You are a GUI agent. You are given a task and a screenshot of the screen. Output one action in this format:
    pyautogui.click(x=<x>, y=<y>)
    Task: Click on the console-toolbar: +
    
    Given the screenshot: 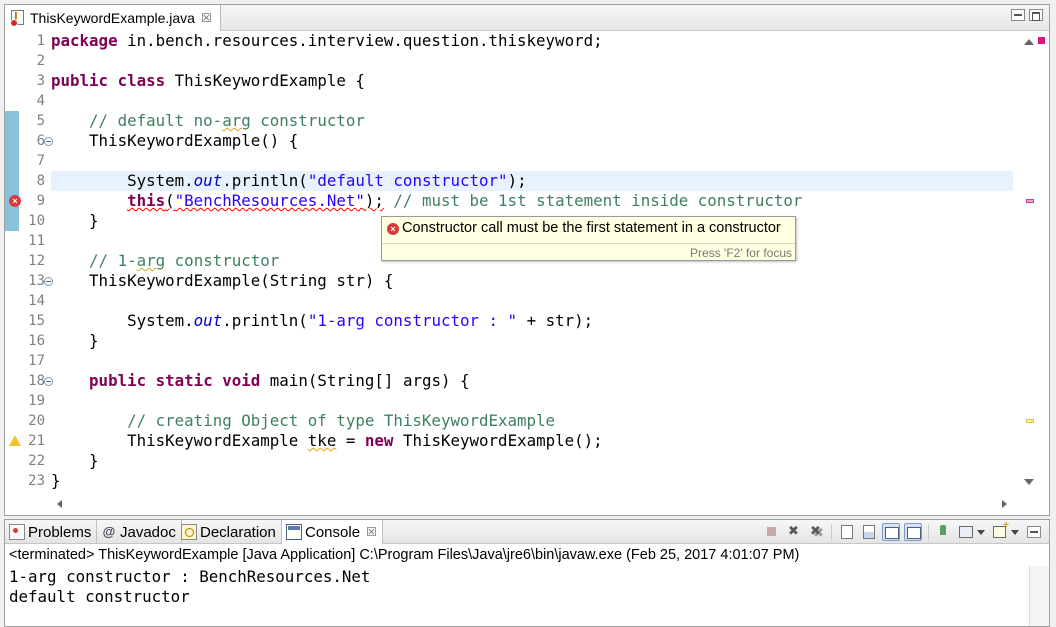 What is the action you would take?
    pyautogui.click(x=903, y=530)
    